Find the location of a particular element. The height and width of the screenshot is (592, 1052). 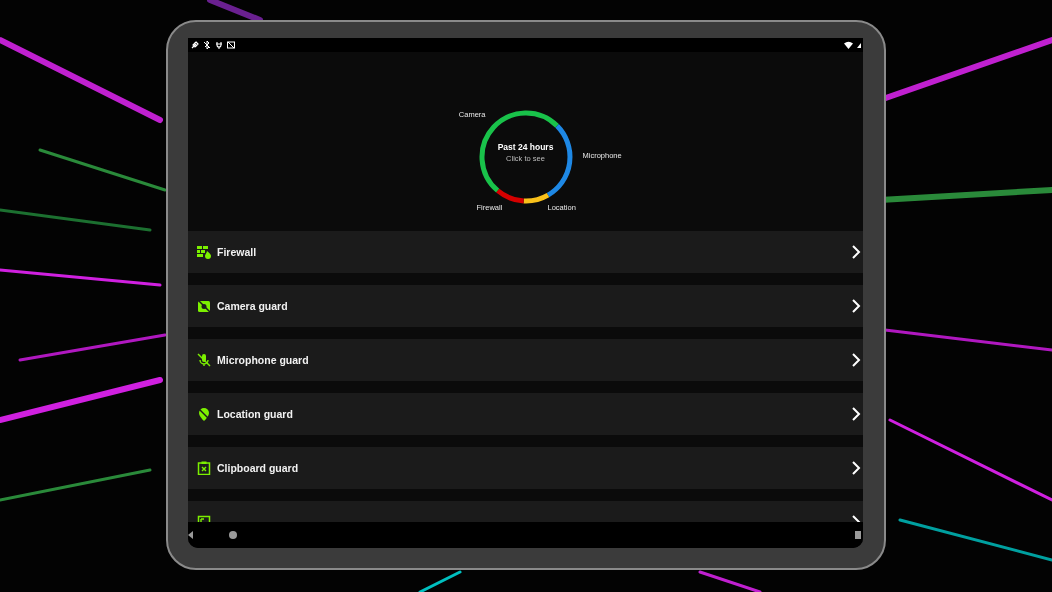

wifi-icon is located at coordinates (848, 45).